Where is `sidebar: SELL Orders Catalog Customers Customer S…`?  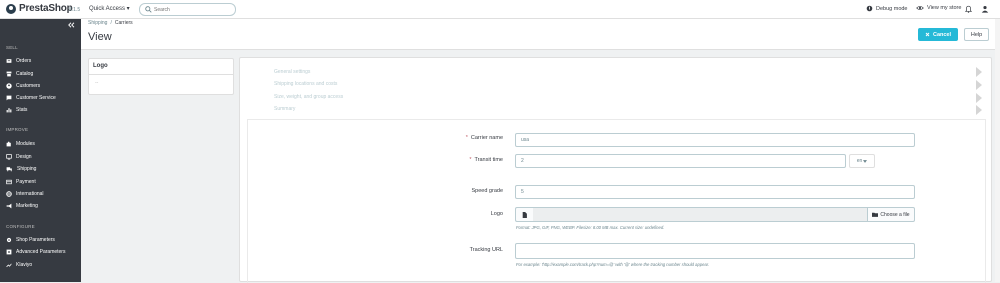 sidebar: SELL Orders Catalog Customers Customer S… is located at coordinates (40, 150).